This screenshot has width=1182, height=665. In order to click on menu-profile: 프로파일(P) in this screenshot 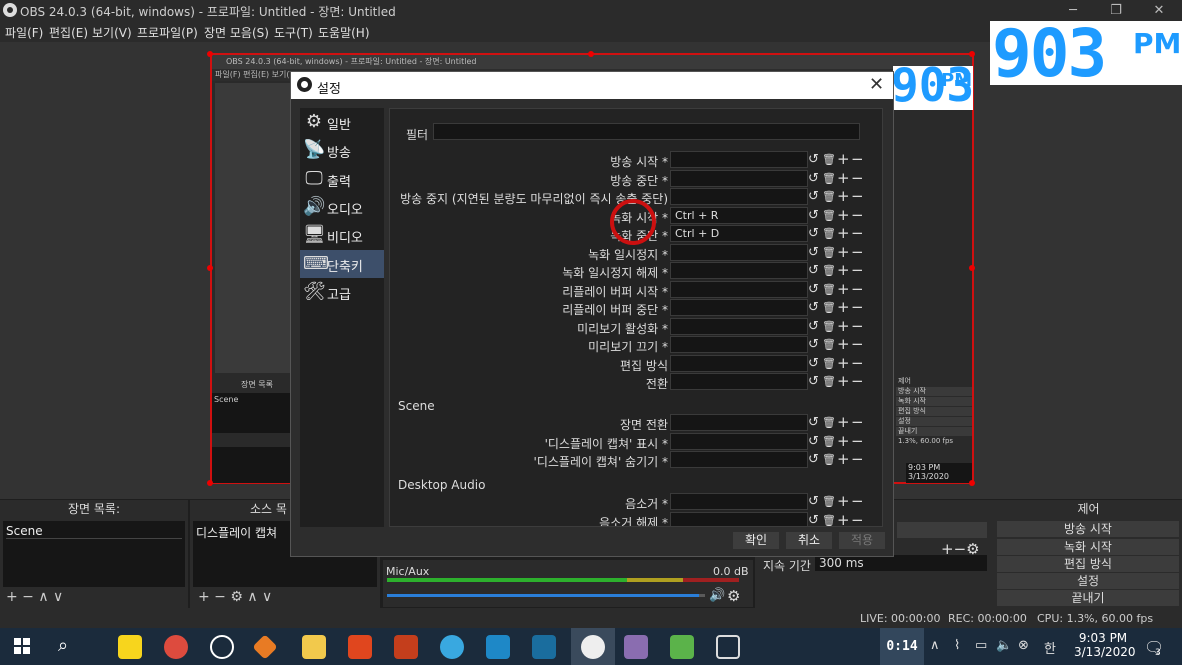, I will do `click(167, 32)`.